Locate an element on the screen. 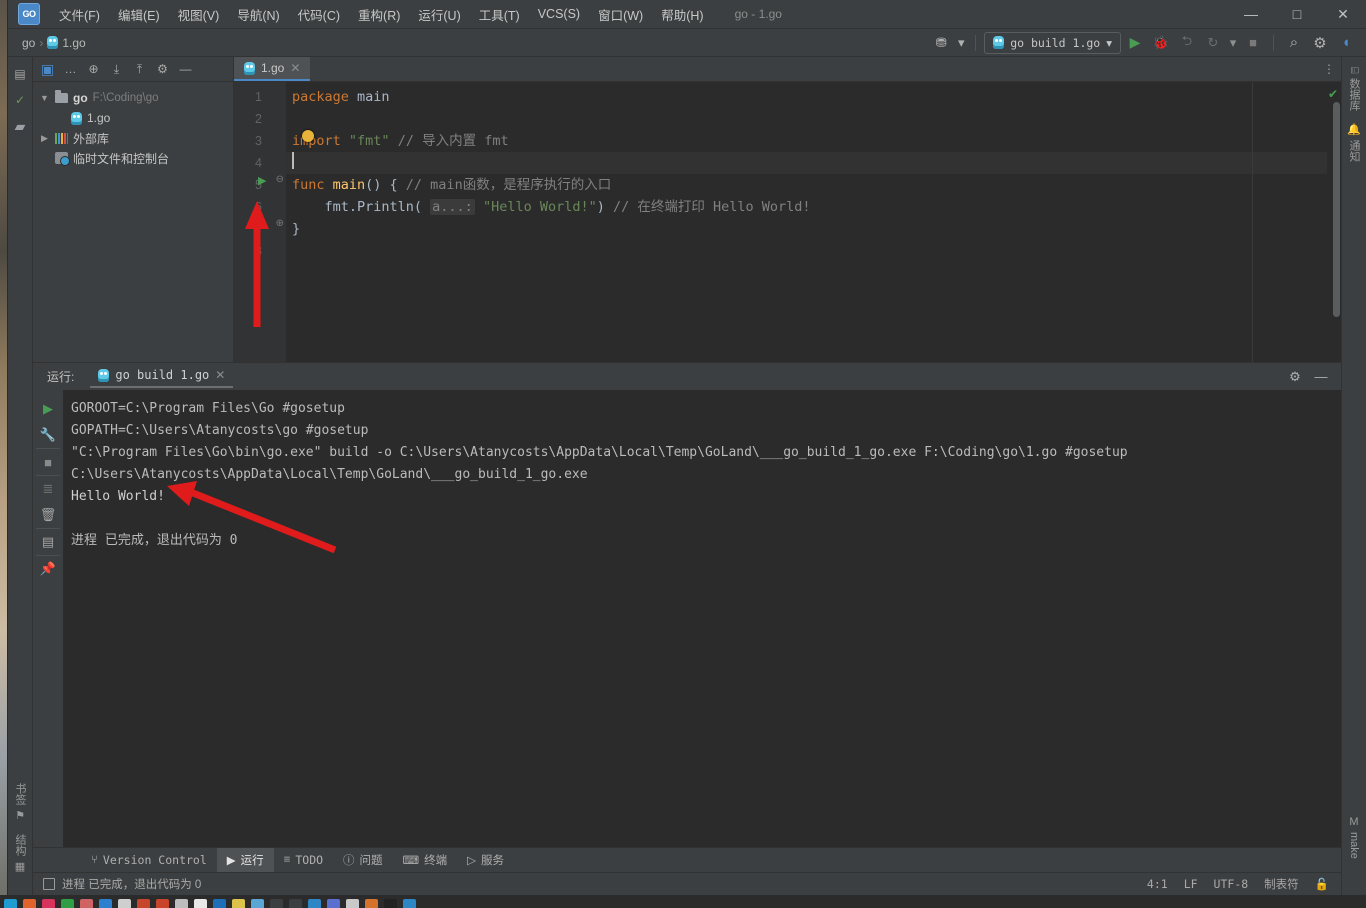  rerun-button: ▶ is located at coordinates (48, 409).